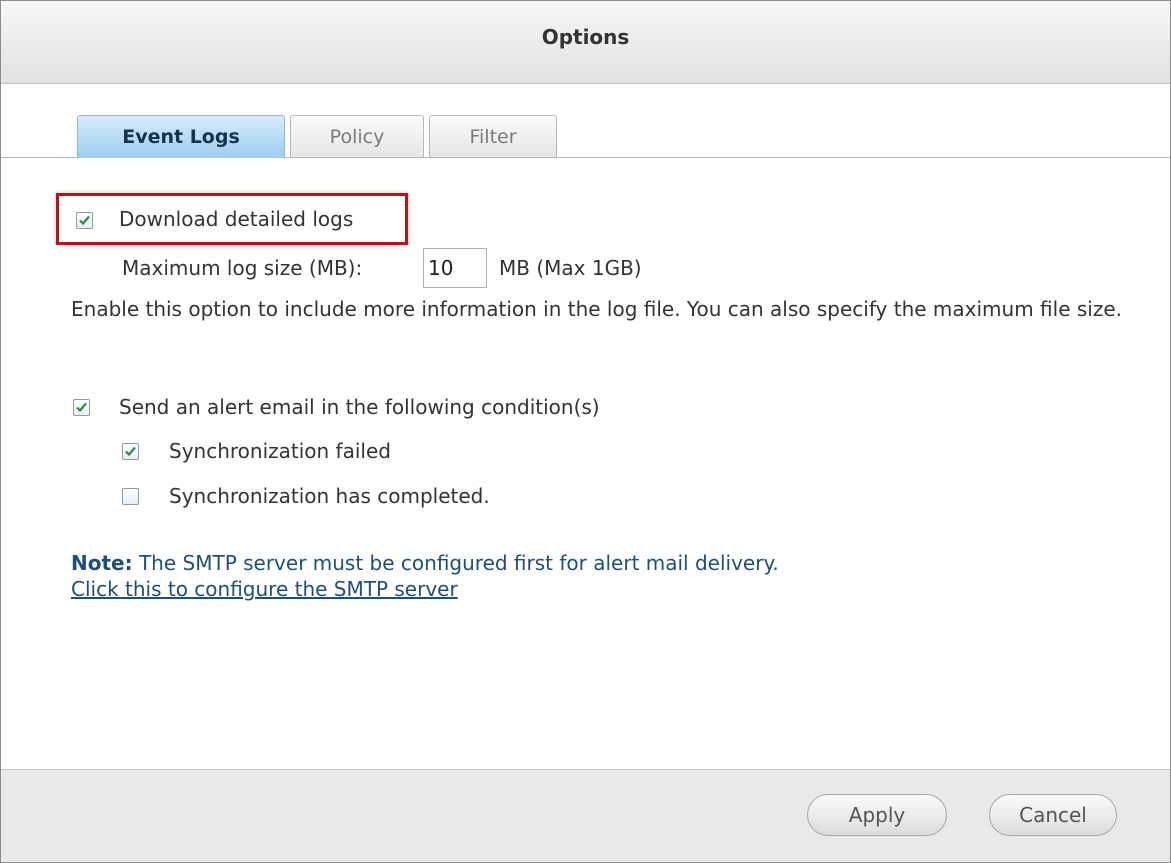 The image size is (1171, 863). What do you see at coordinates (585, 136) in the screenshot?
I see `tab-bar: Event Logs Policy Filter` at bounding box center [585, 136].